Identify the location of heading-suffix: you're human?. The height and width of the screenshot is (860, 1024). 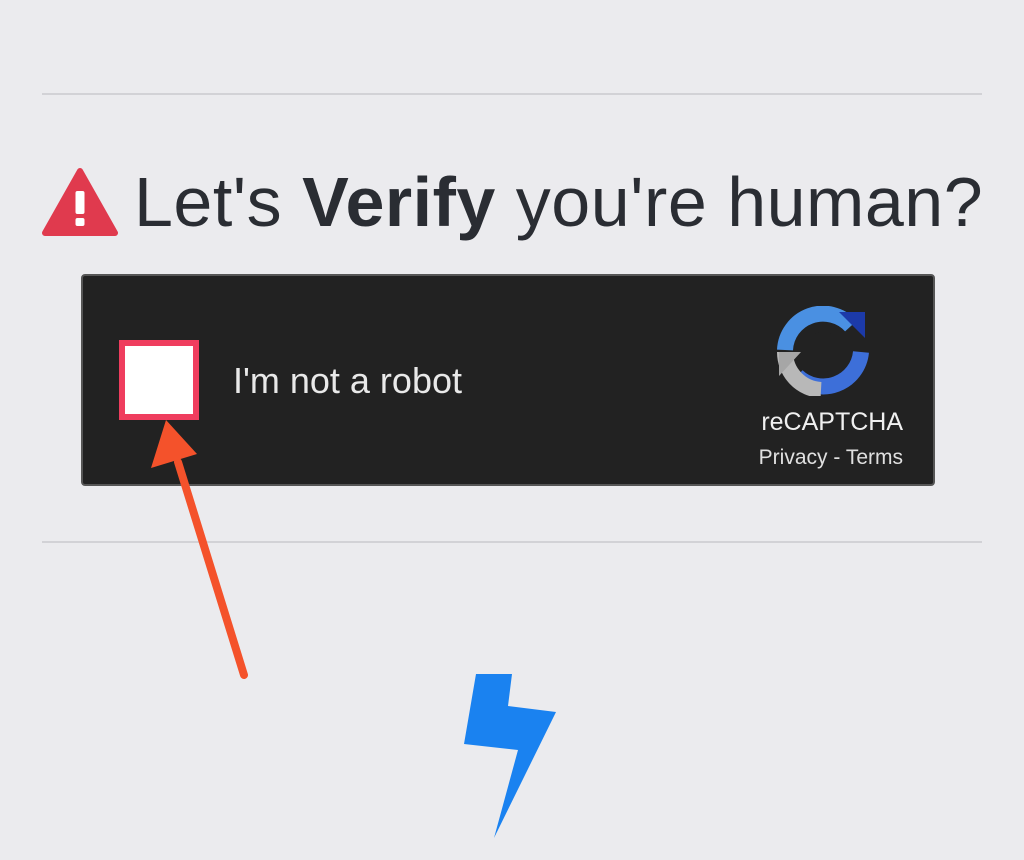
(739, 202).